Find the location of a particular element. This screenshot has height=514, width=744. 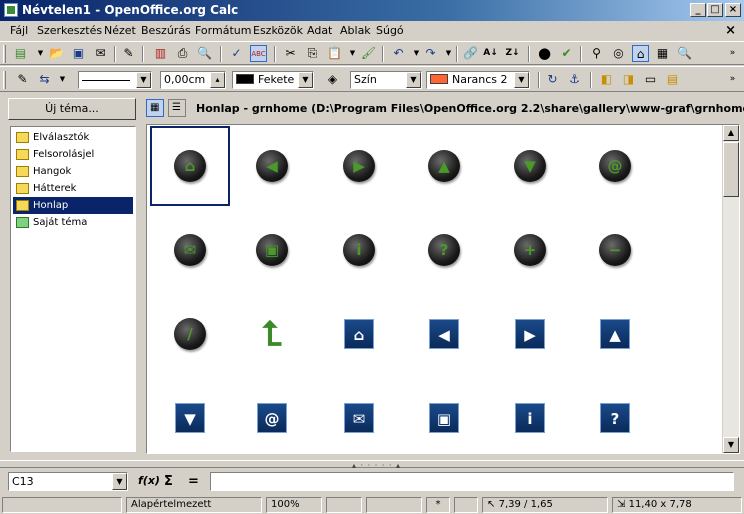

save-icon: ▣ is located at coordinates (78, 53).